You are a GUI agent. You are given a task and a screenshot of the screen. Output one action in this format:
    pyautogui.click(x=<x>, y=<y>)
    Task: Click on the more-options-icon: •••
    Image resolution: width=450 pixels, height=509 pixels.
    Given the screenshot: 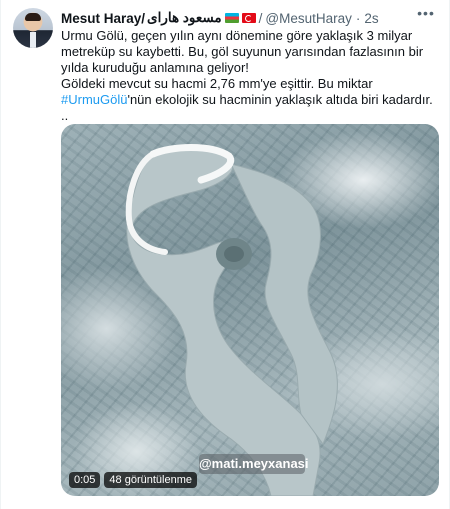 What is the action you would take?
    pyautogui.click(x=426, y=15)
    